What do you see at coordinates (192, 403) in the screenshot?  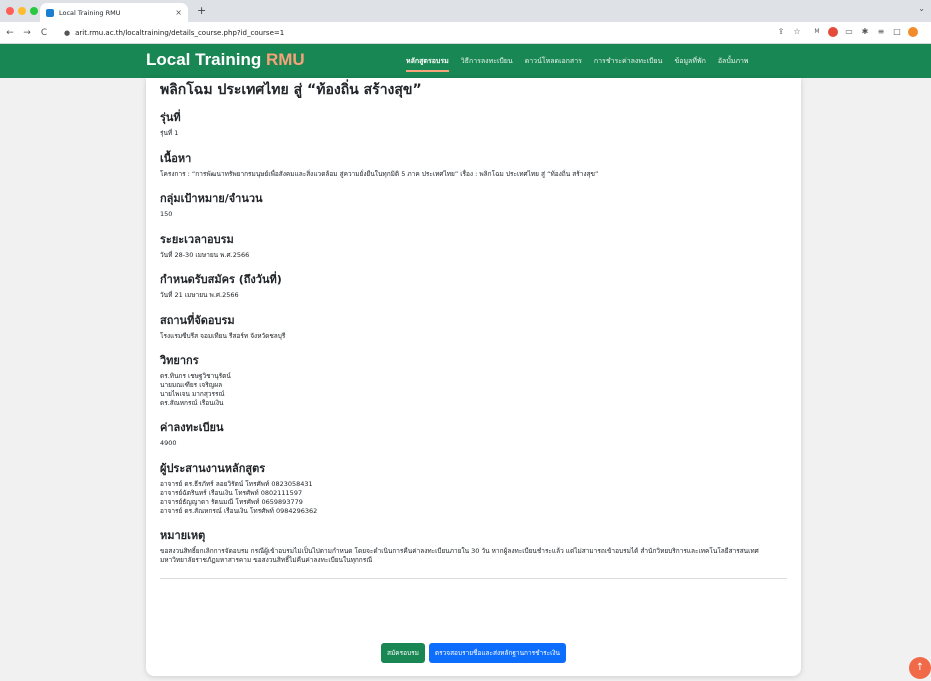 I see `list-item: ดร.สัณหกรณ์ เรือนเงิน` at bounding box center [192, 403].